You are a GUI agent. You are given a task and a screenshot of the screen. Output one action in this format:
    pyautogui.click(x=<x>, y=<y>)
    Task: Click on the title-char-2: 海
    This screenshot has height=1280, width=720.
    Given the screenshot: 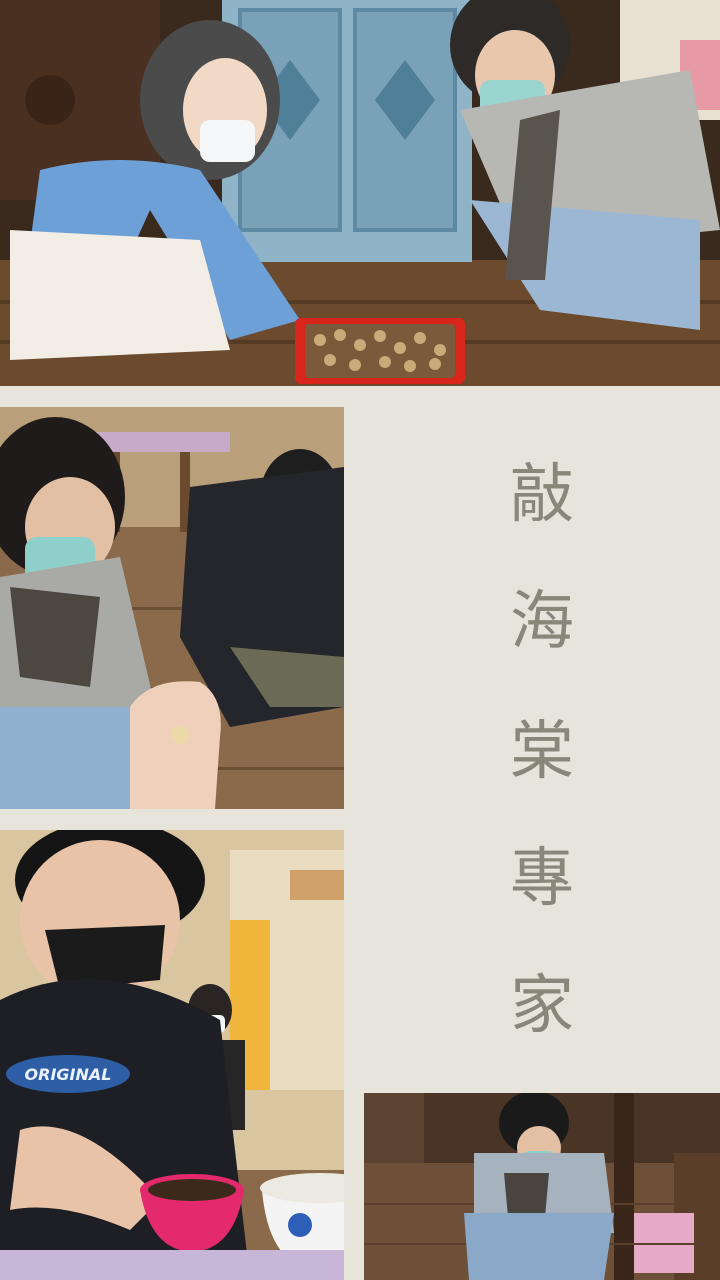 What is the action you would take?
    pyautogui.click(x=542, y=622)
    